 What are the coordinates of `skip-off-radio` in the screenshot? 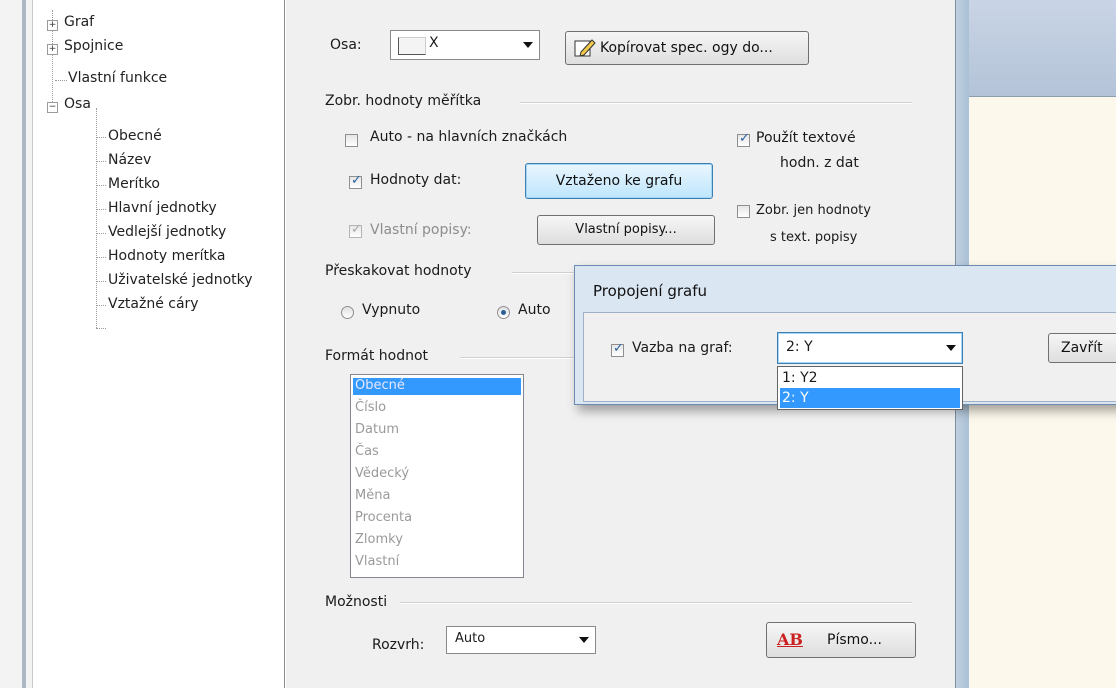 It's located at (347, 312).